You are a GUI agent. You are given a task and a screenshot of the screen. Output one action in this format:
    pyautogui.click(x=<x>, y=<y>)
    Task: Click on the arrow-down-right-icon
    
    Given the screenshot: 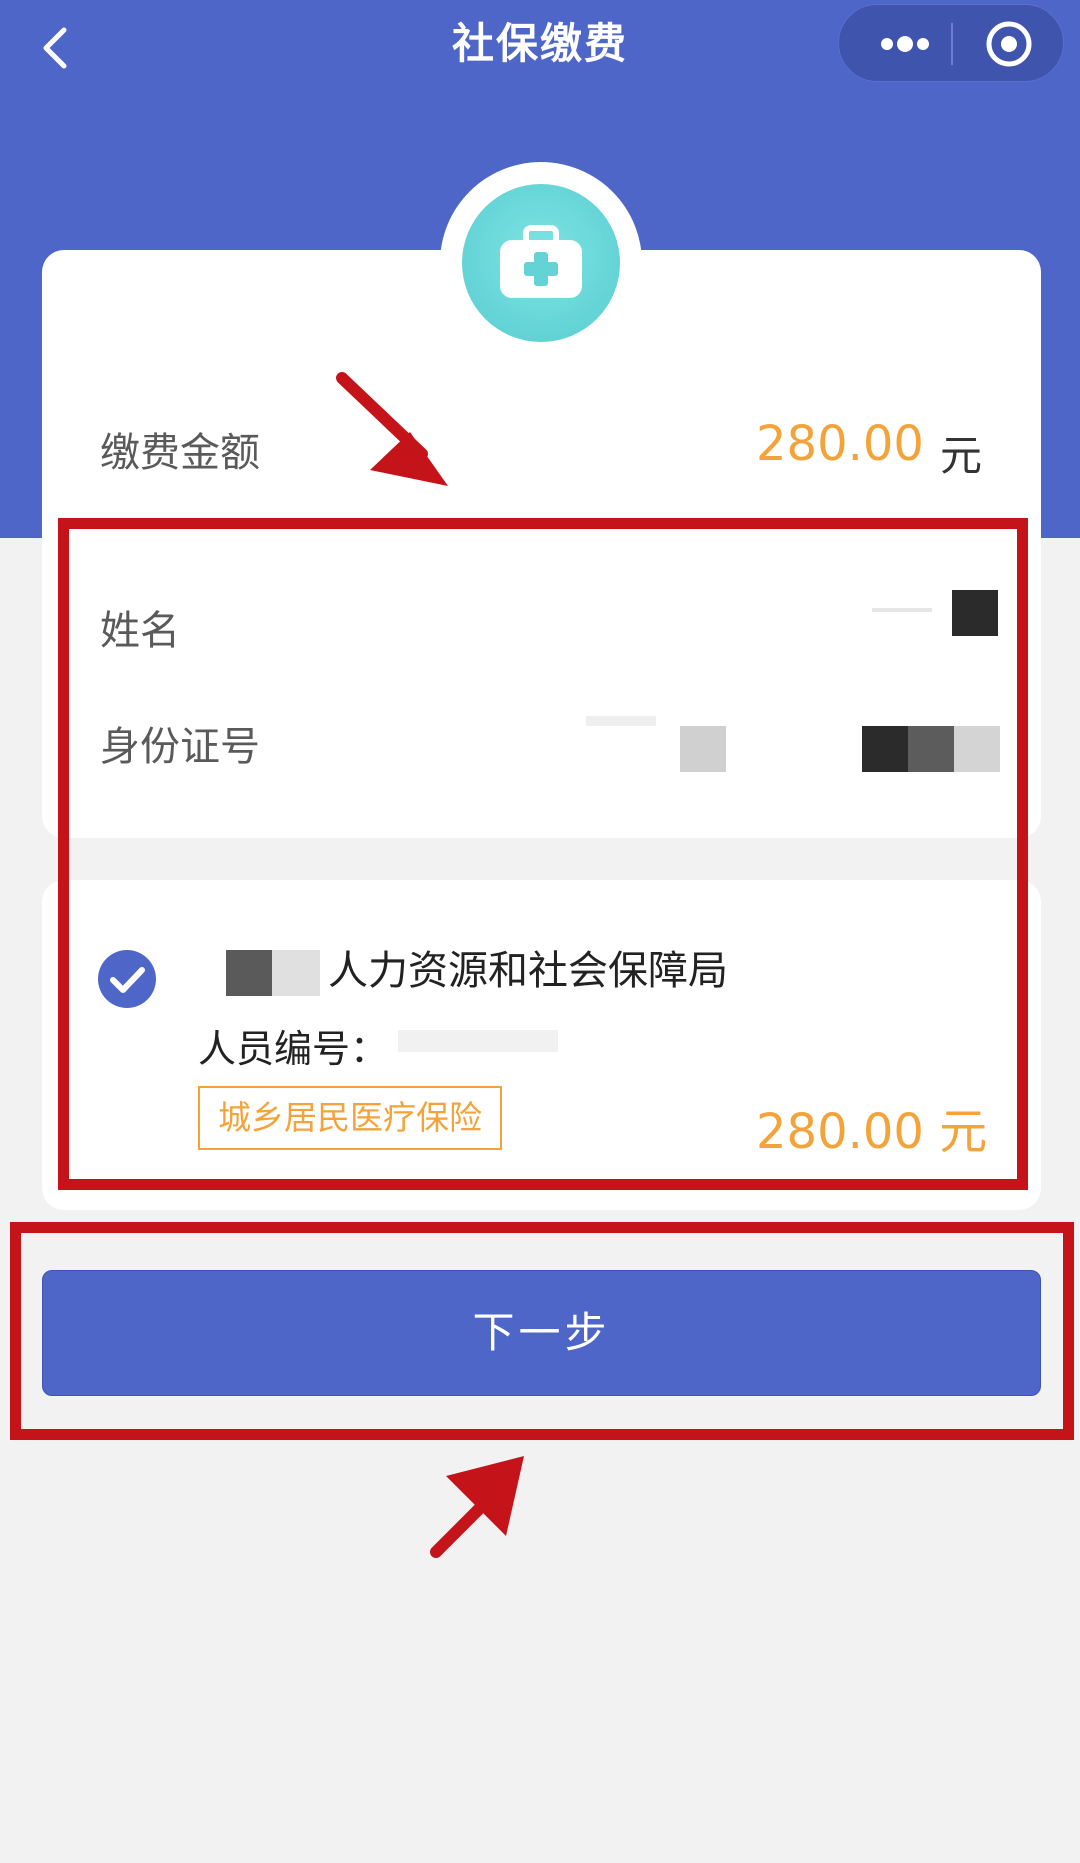 What is the action you would take?
    pyautogui.click(x=392, y=429)
    